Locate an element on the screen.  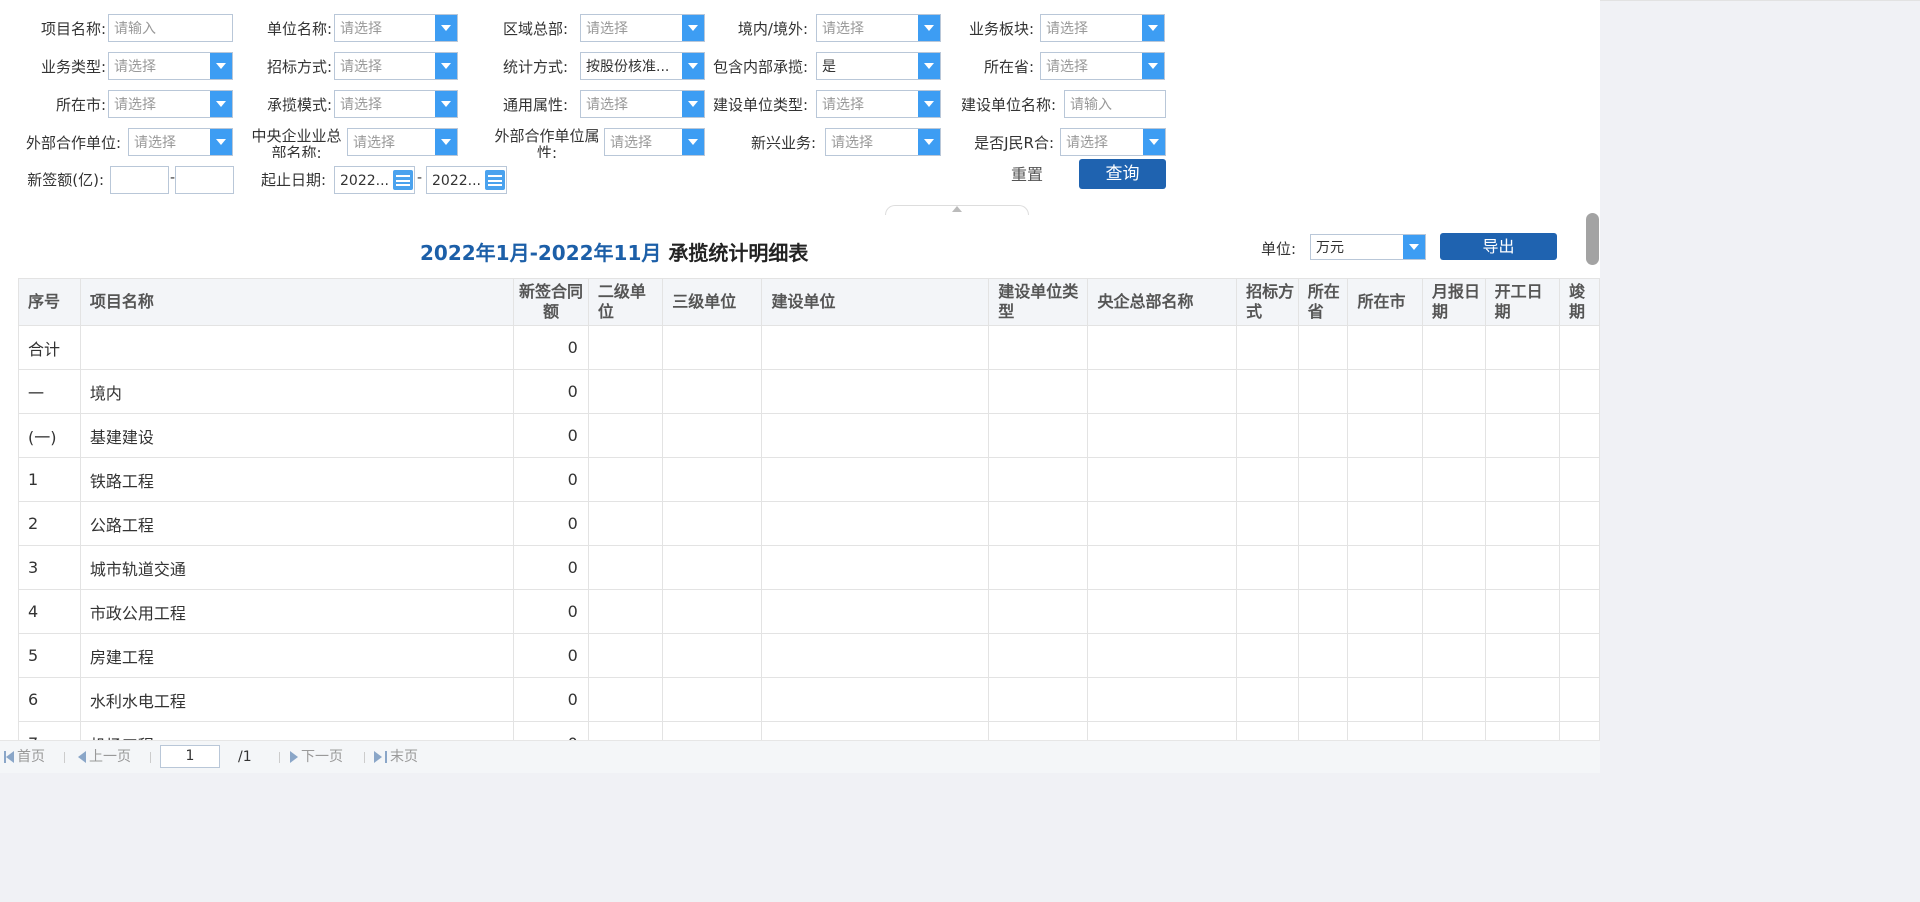
new-amount-max-input is located at coordinates (204, 180).